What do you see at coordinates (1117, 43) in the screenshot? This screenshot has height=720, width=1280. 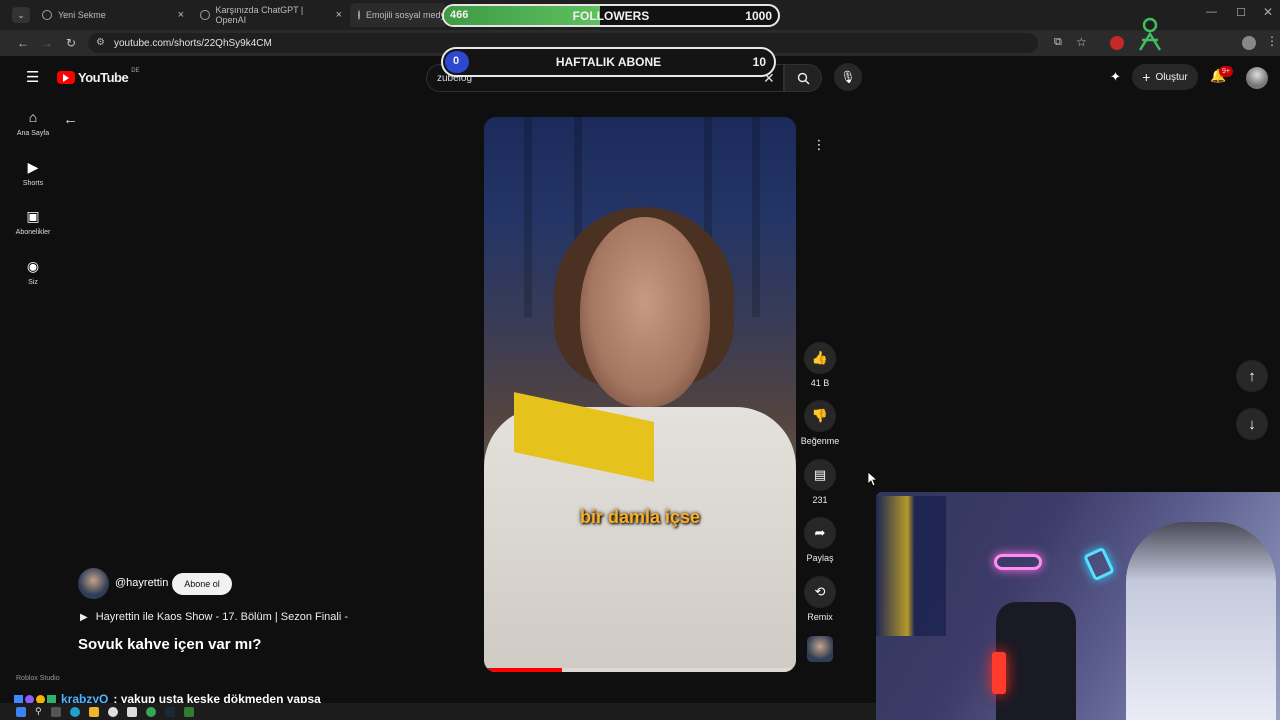 I see `extension-icon` at bounding box center [1117, 43].